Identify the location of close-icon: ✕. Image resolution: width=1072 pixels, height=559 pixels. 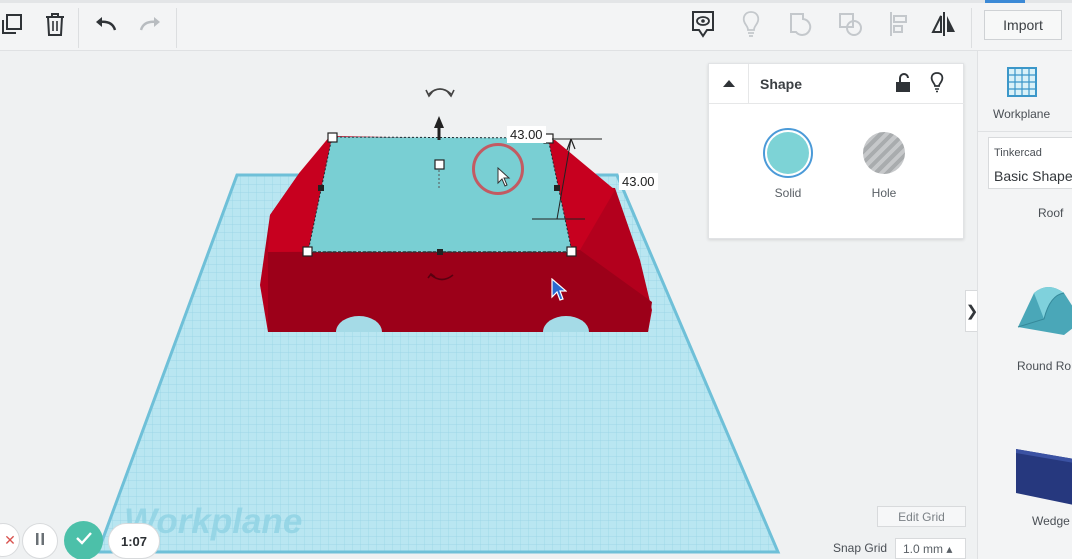
(10, 539).